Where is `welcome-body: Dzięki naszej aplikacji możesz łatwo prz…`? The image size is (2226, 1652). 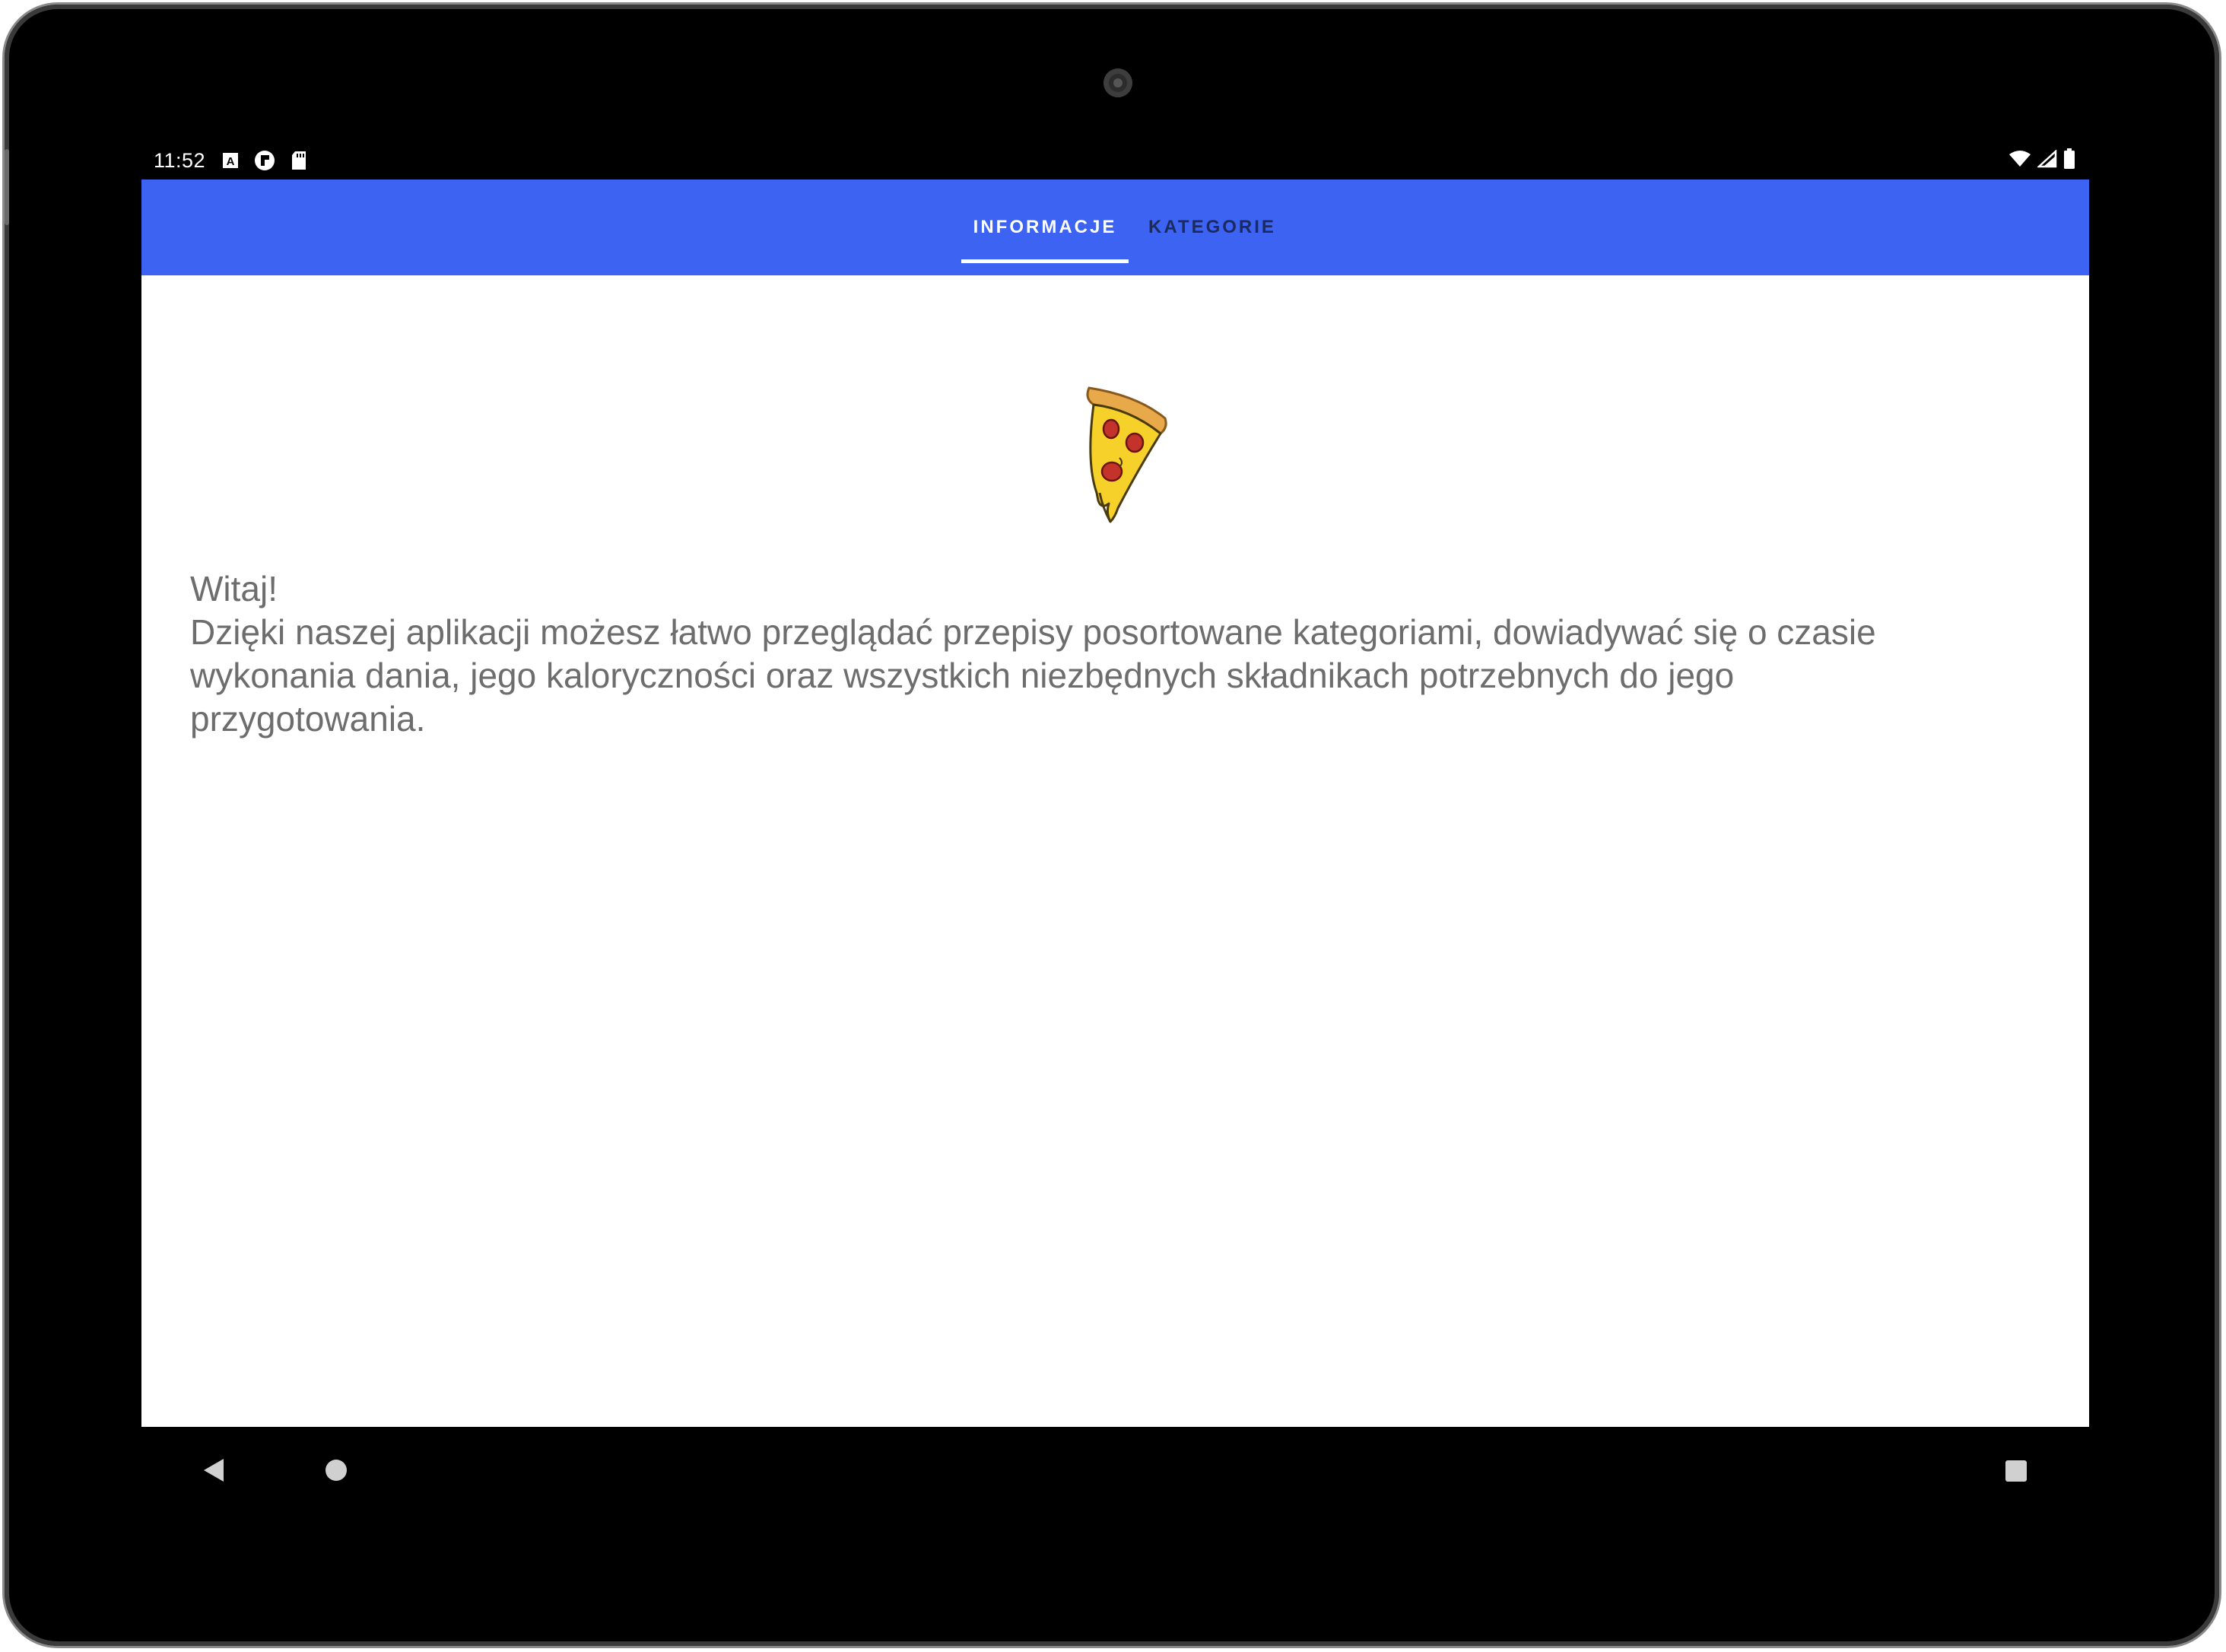
welcome-body: Dzięki naszej aplikacji możesz łatwo prz… is located at coordinates (1033, 675).